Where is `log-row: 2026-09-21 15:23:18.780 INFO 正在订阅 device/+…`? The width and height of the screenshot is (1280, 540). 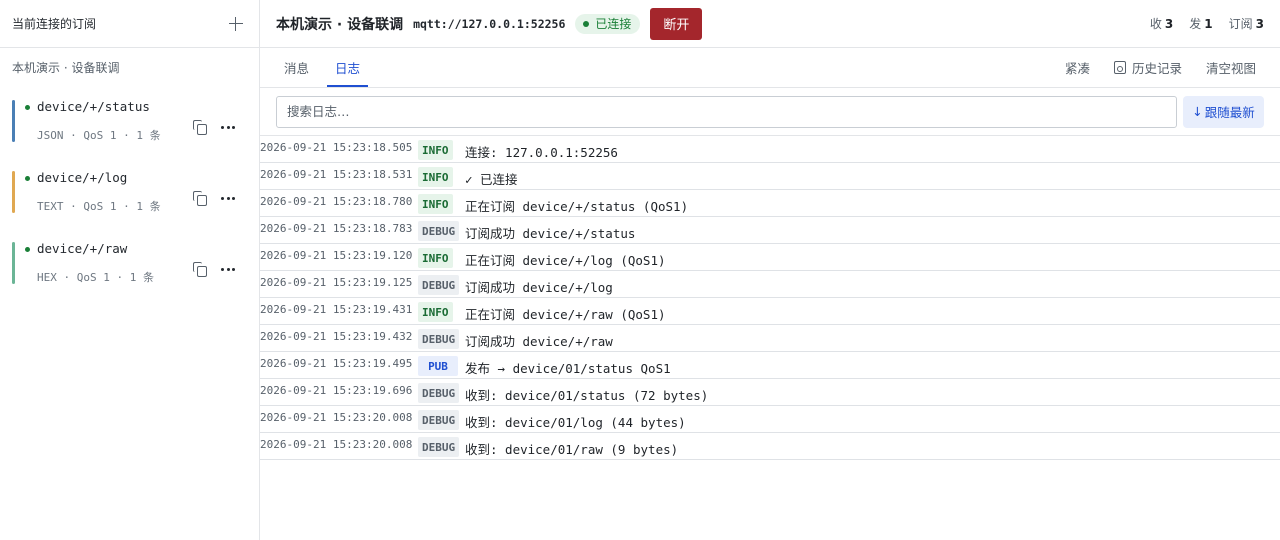 log-row: 2026-09-21 15:23:18.780 INFO 正在订阅 device/+… is located at coordinates (770, 203).